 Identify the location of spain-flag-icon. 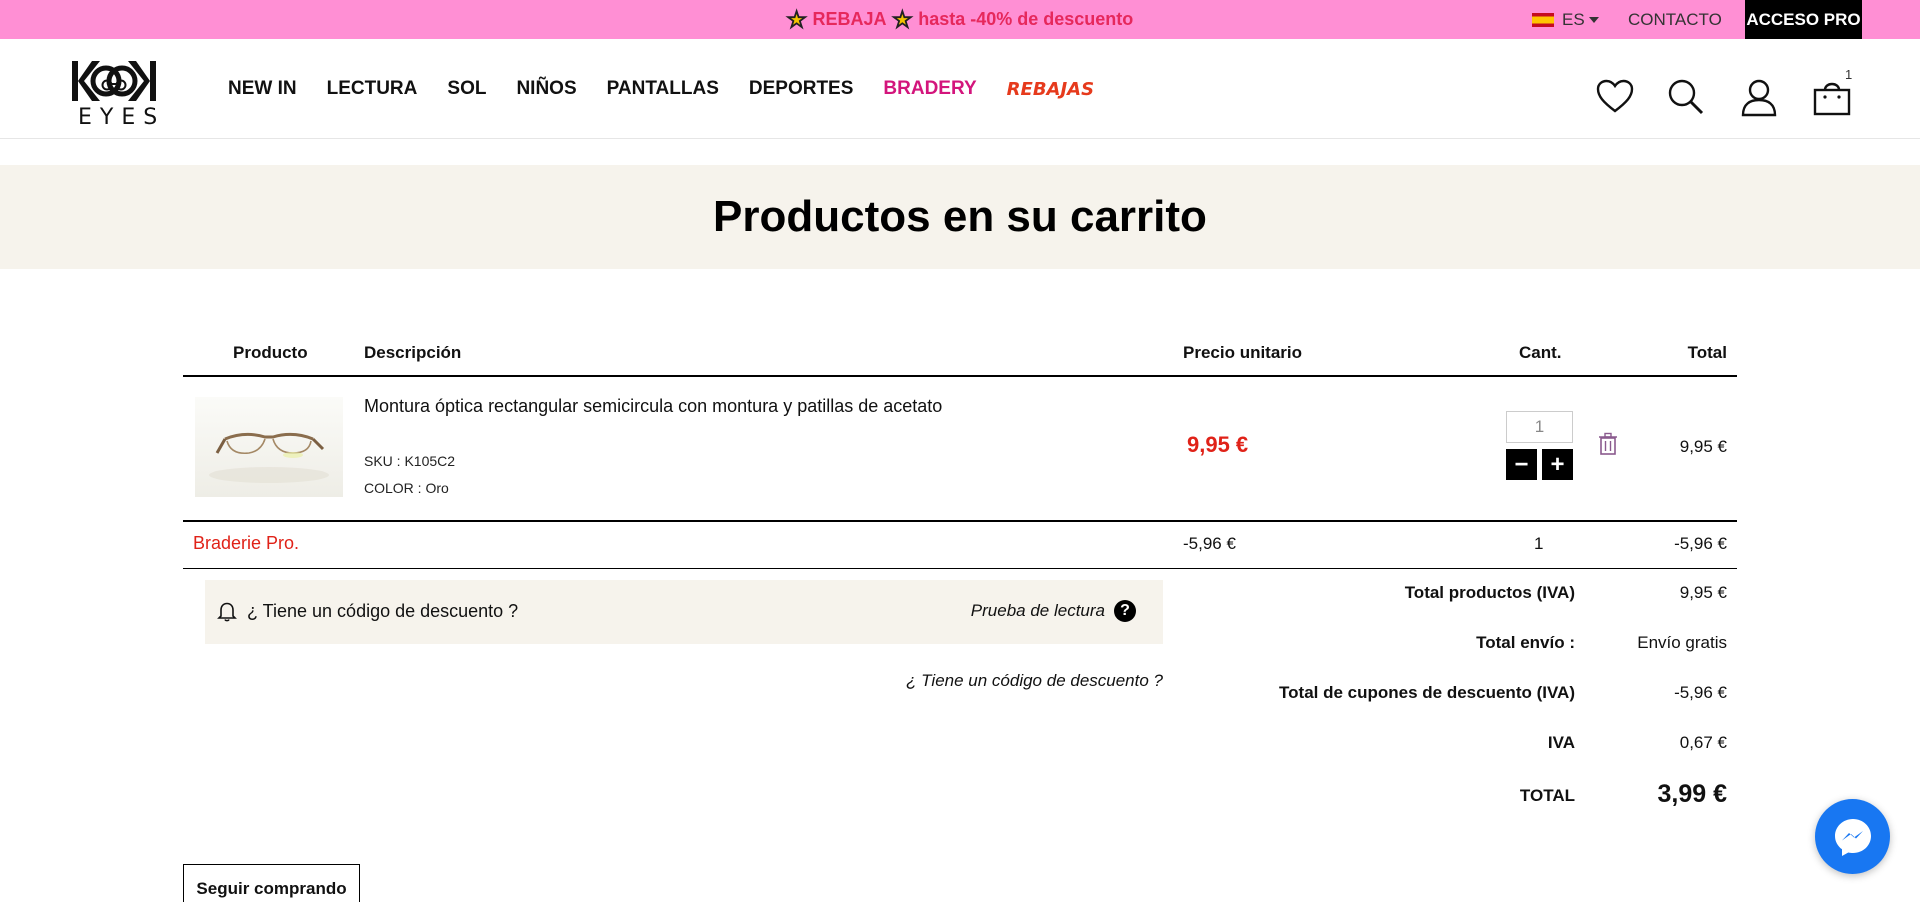
(1543, 19).